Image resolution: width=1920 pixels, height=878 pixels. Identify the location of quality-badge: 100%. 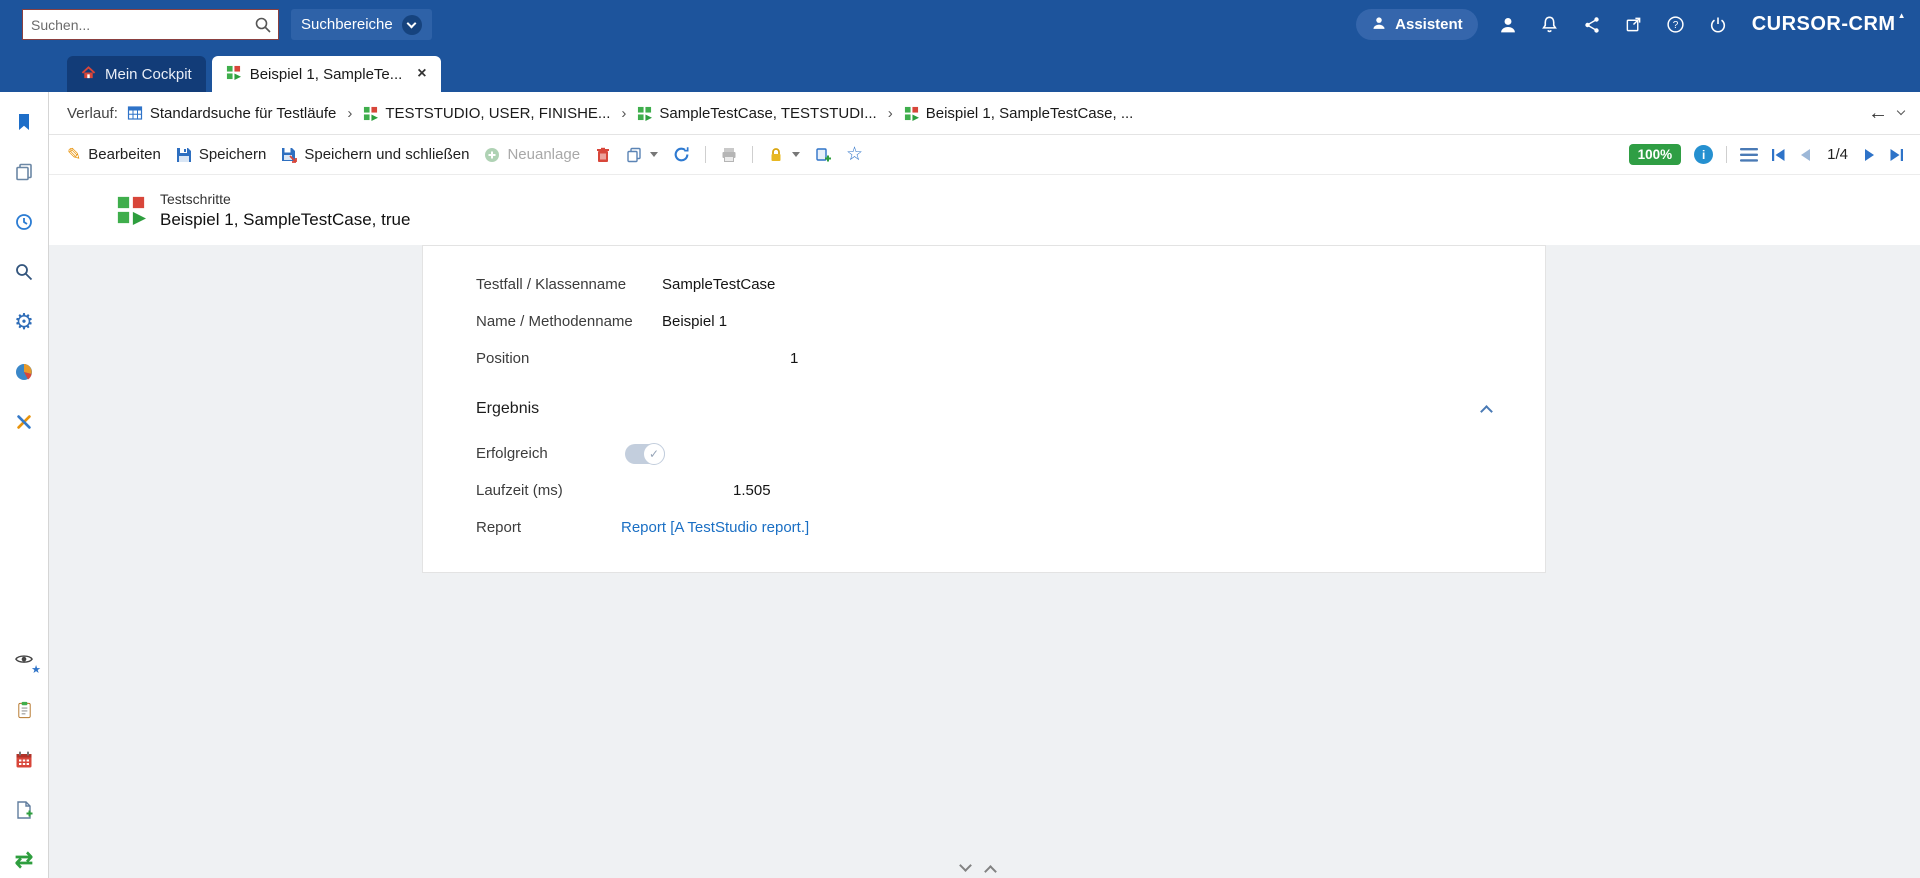
(1655, 154).